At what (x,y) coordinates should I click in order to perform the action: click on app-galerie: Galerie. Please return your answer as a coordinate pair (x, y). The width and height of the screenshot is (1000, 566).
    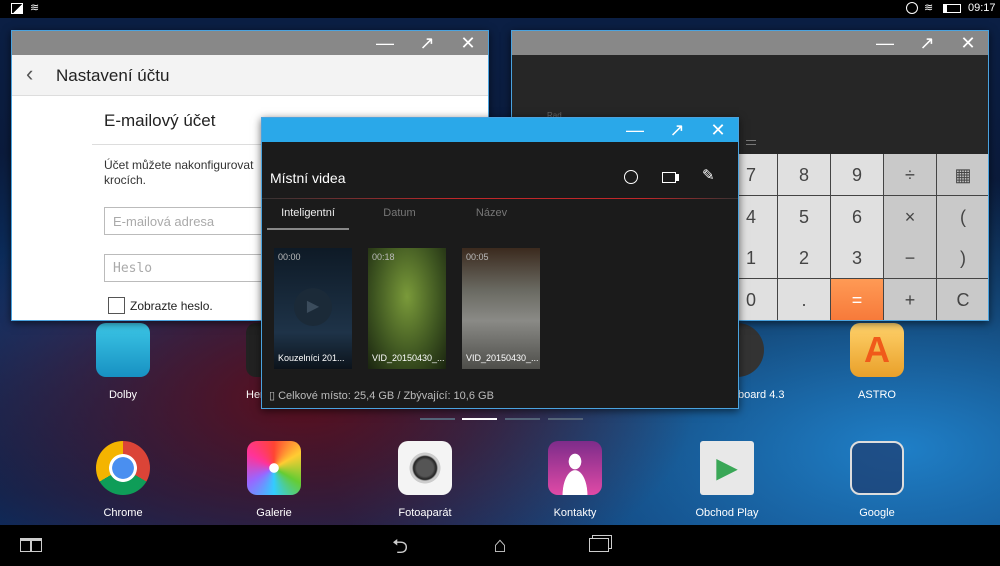
    Looking at the image, I should click on (274, 480).